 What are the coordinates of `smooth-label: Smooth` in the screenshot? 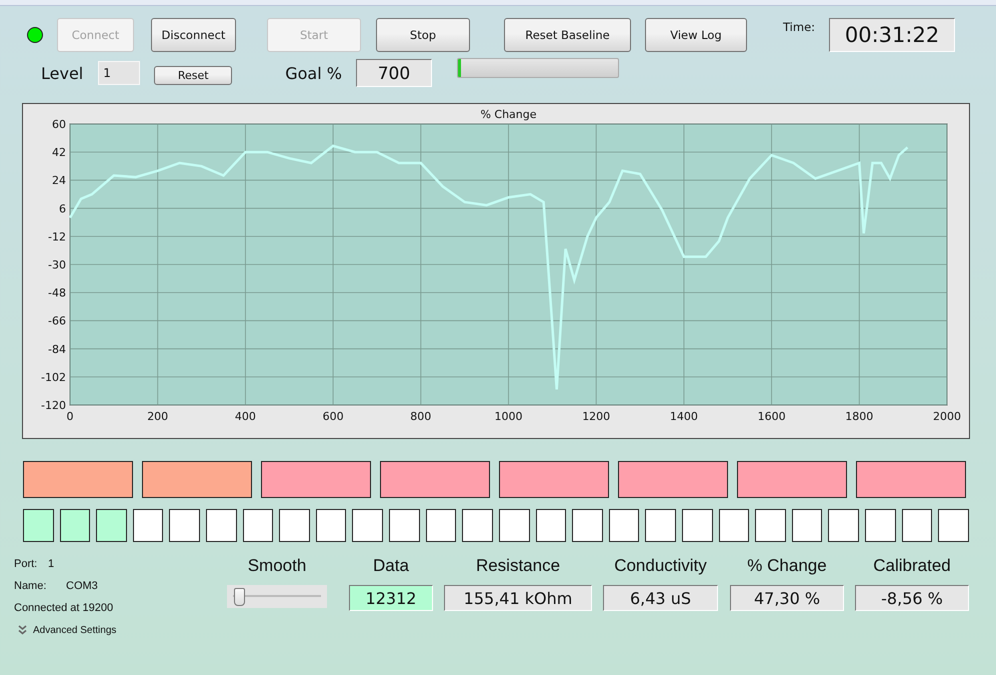 It's located at (277, 566).